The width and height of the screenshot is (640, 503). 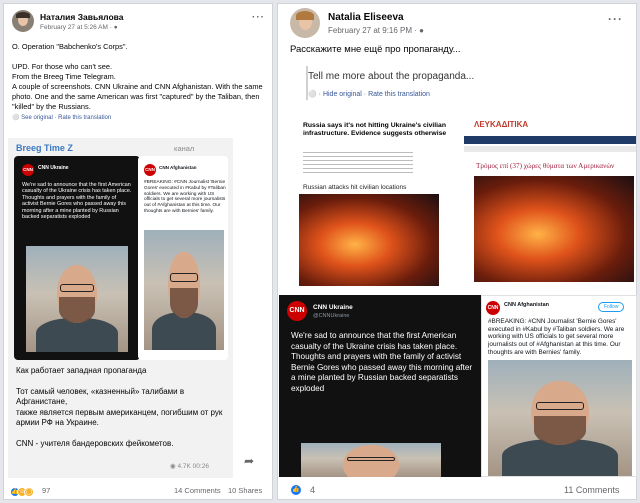 I want to click on reaction-count: 4, so click(x=312, y=490).